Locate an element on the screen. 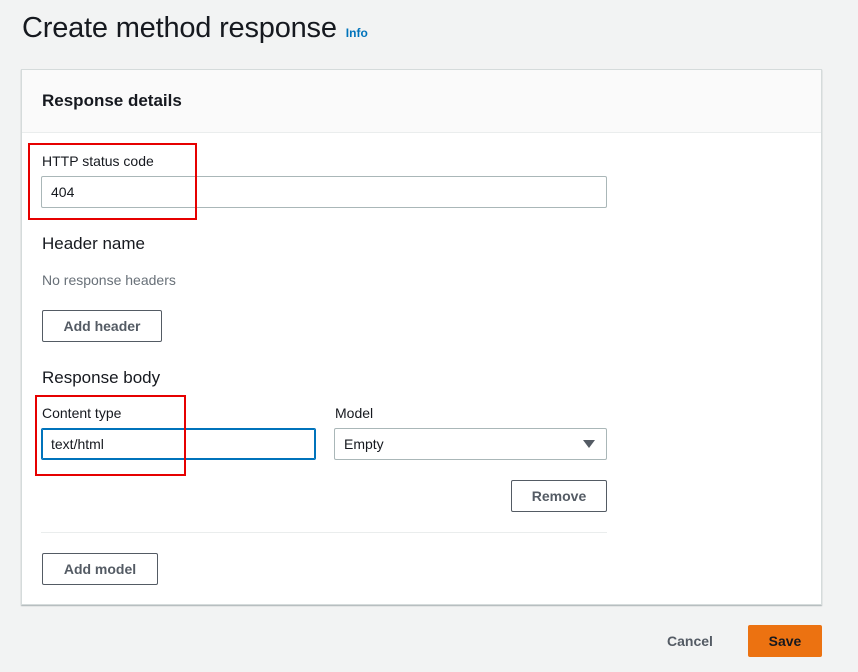 This screenshot has height=672, width=858. content-type-input is located at coordinates (178, 444).